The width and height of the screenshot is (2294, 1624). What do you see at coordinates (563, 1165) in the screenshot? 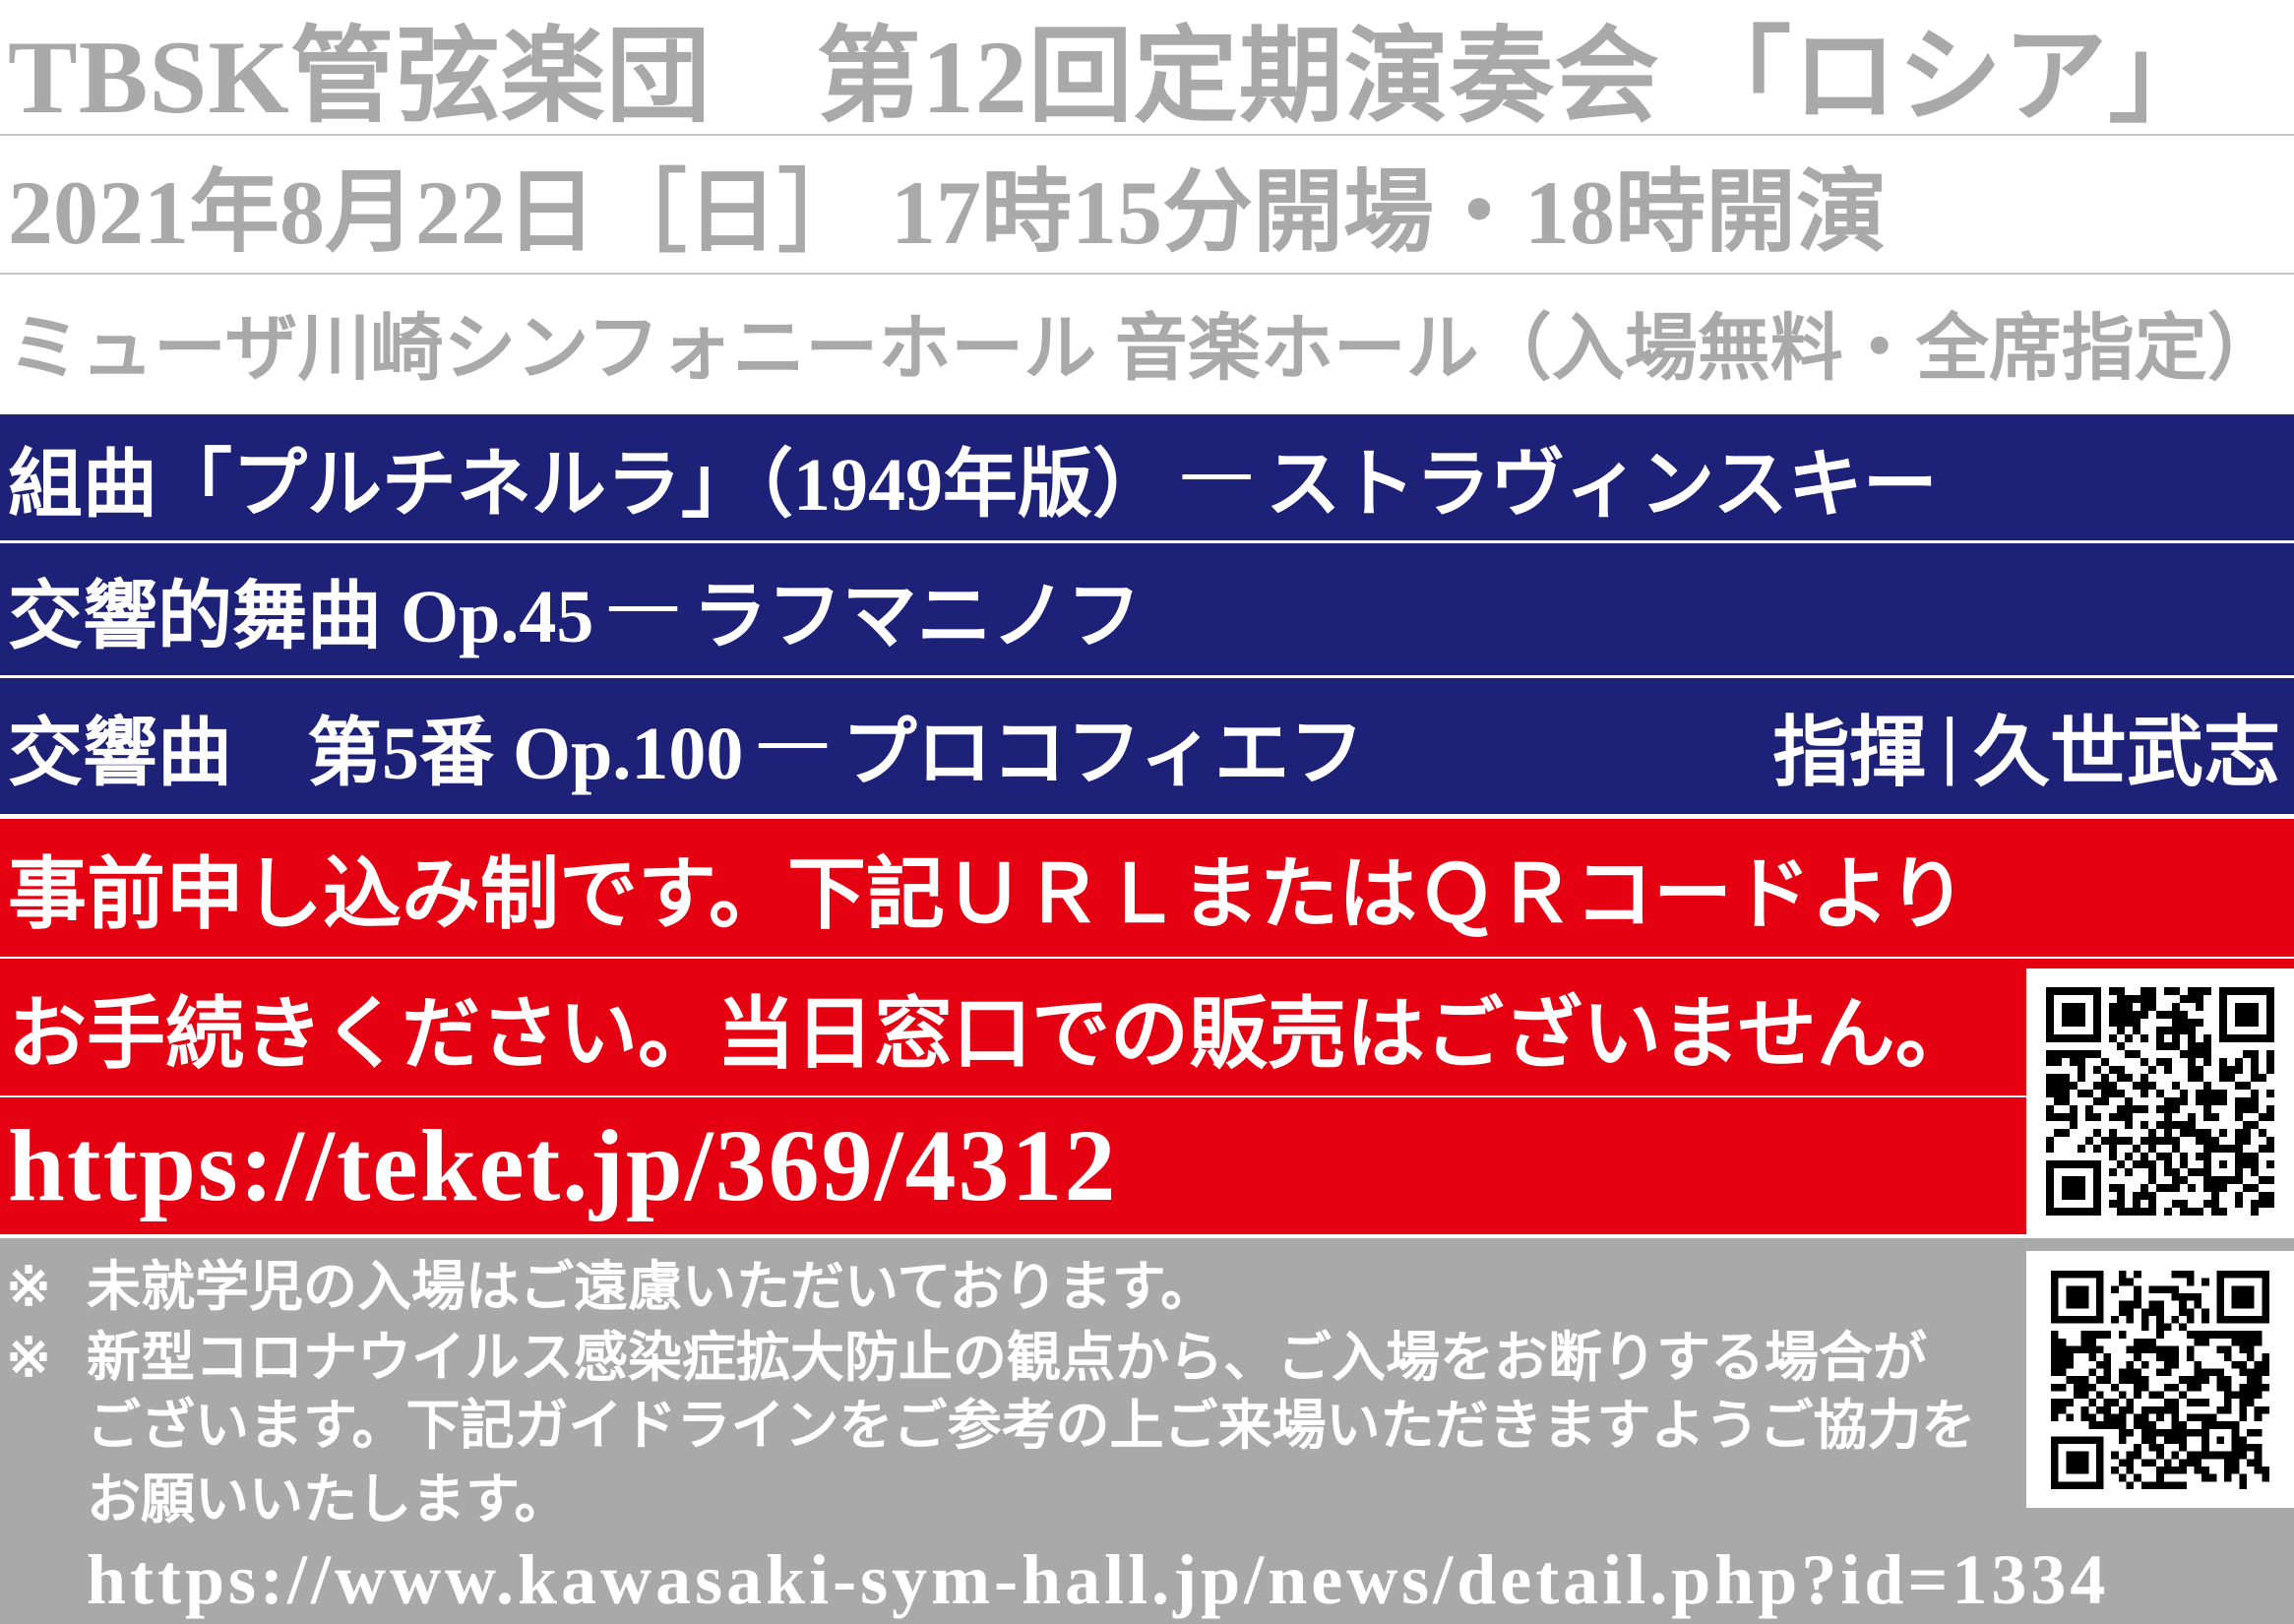
I see `ticket-url: https://teket.jp/369/4312` at bounding box center [563, 1165].